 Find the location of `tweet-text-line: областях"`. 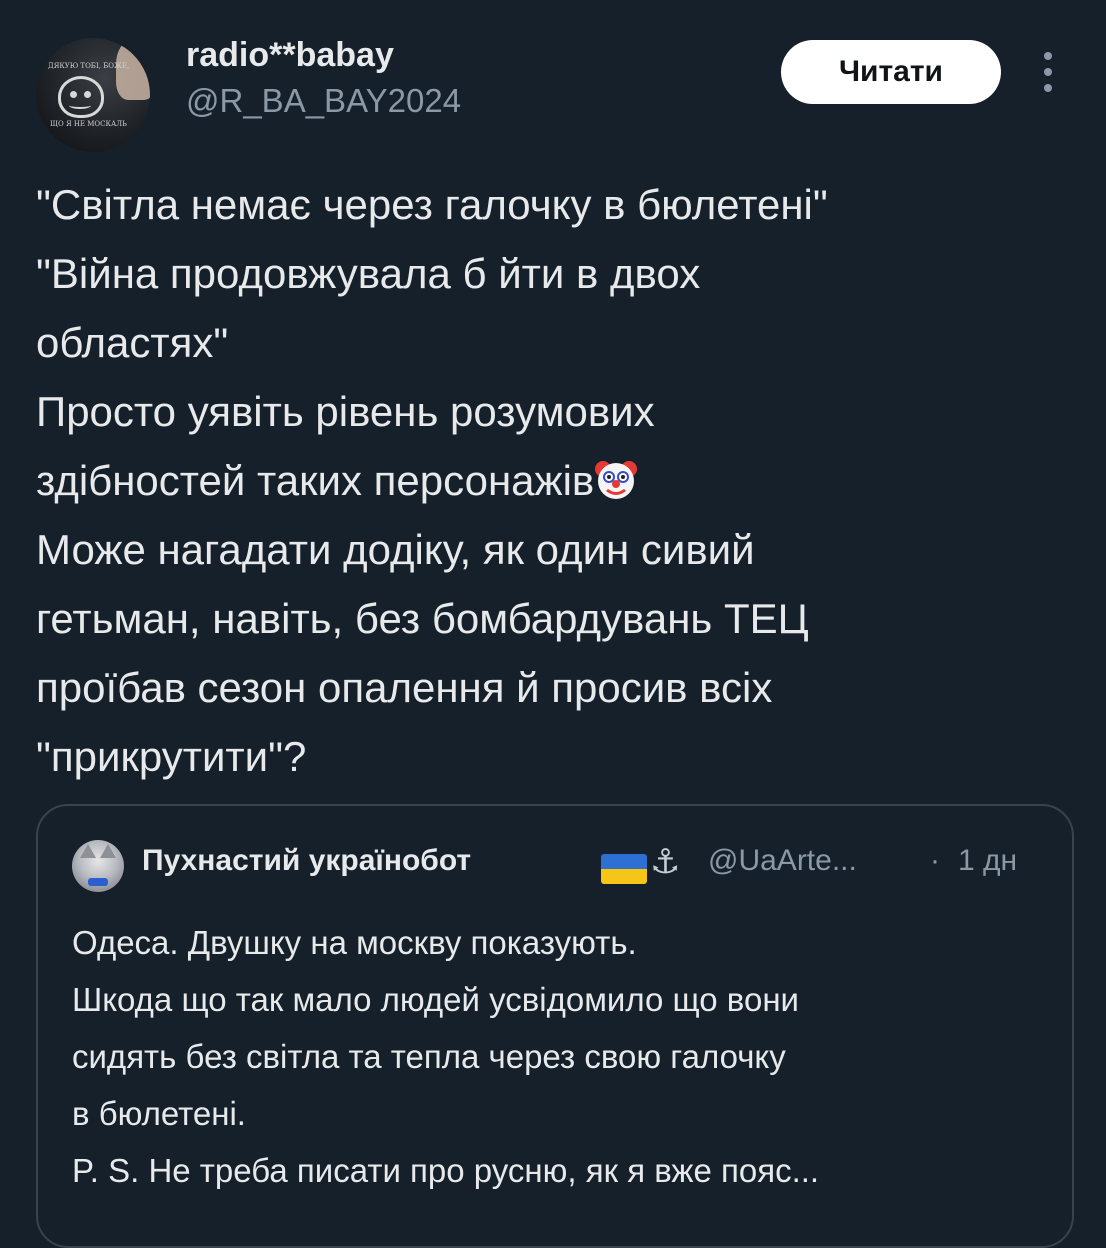

tweet-text-line: областях" is located at coordinates (132, 342).